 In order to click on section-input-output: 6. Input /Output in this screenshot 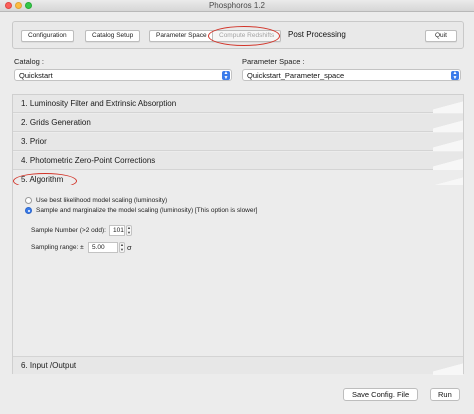, I will do `click(238, 365)`.